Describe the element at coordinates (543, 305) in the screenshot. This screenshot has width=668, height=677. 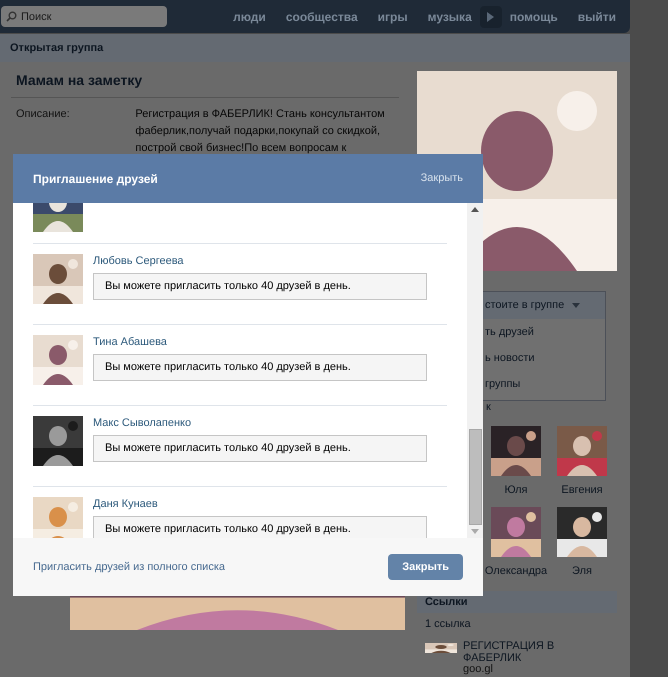
I see `membership-button: стоите в группе` at that location.